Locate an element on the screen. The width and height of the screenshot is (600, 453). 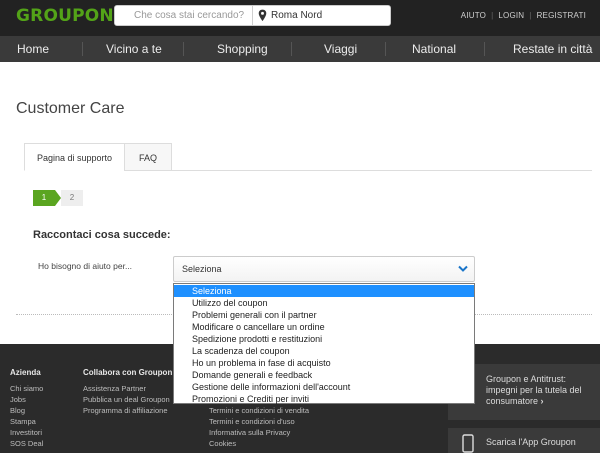
search-input is located at coordinates (183, 15).